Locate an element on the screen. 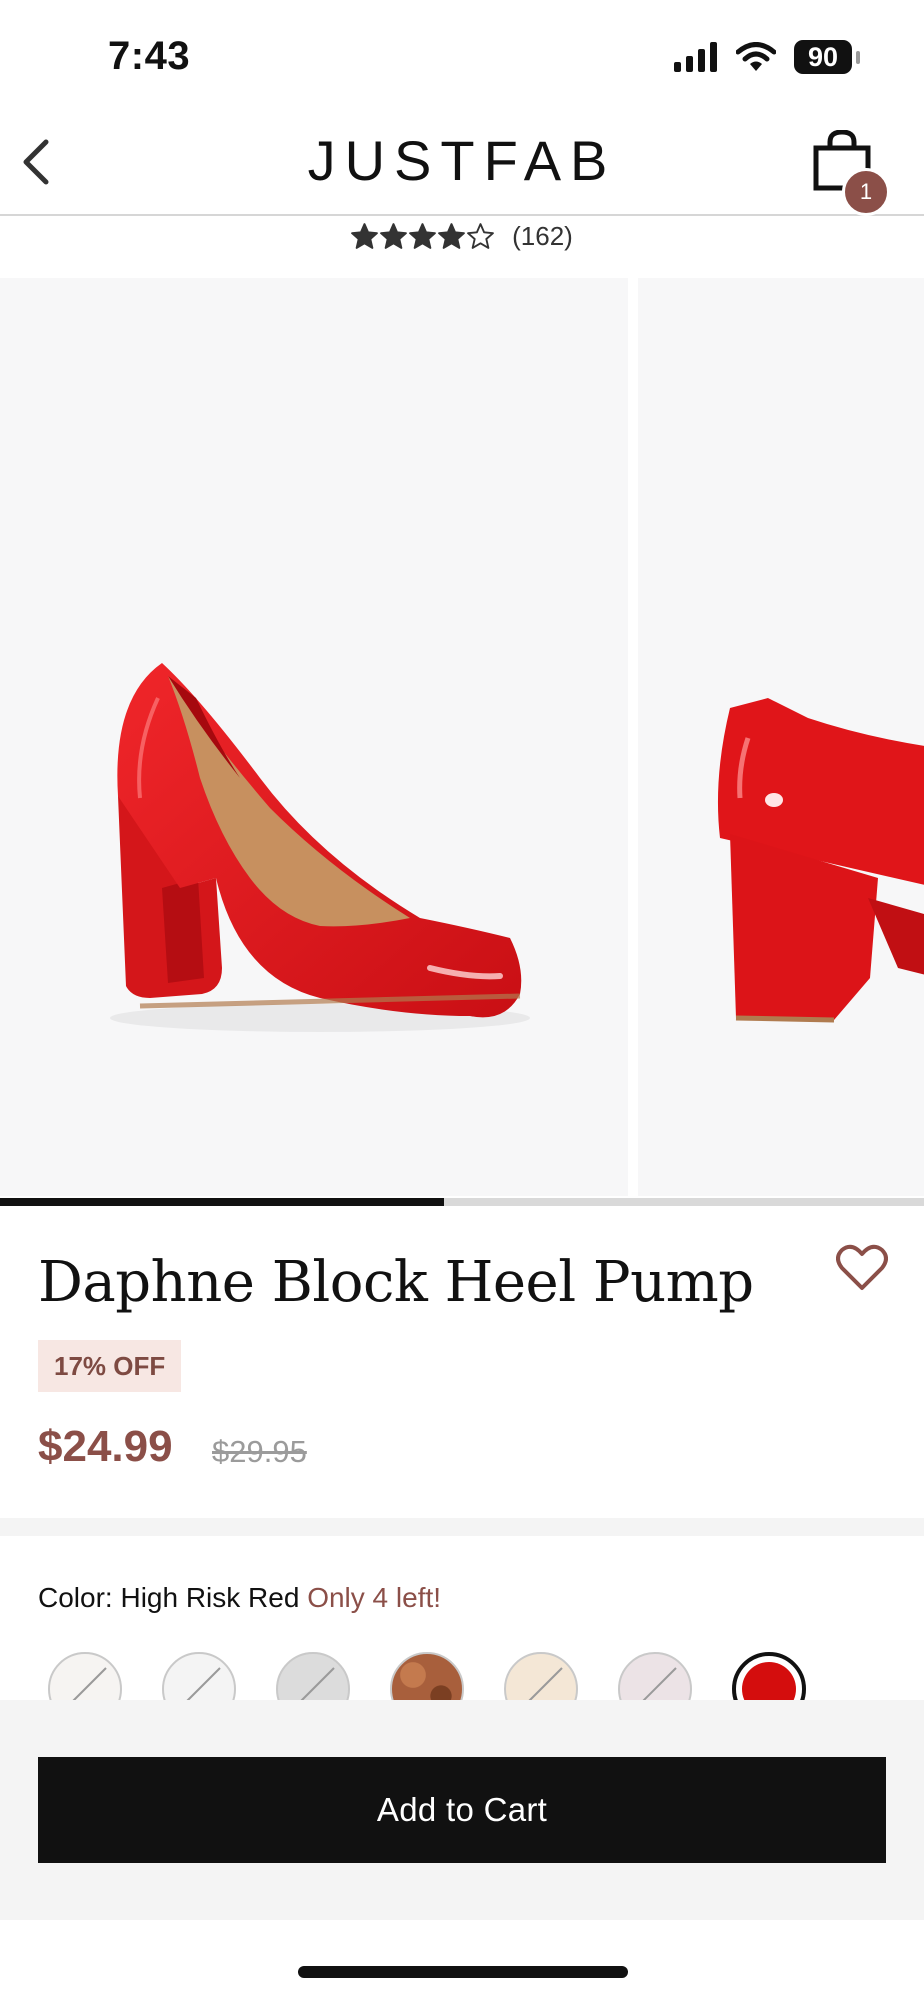 This screenshot has width=924, height=2000. section-divider is located at coordinates (462, 1527).